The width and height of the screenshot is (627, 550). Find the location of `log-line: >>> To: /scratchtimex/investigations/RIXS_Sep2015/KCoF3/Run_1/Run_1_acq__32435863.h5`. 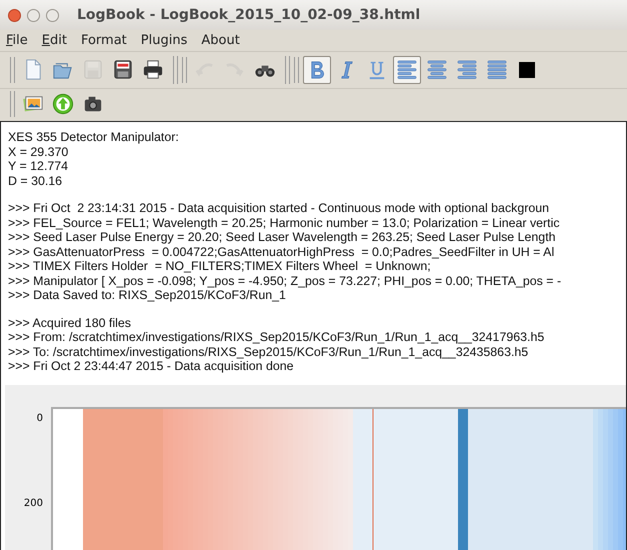

log-line: >>> To: /scratchtimex/investigations/RIXS_Sep2015/KCoF3/Run_1/Run_1_acq__32435863.h5 is located at coordinates (268, 351).